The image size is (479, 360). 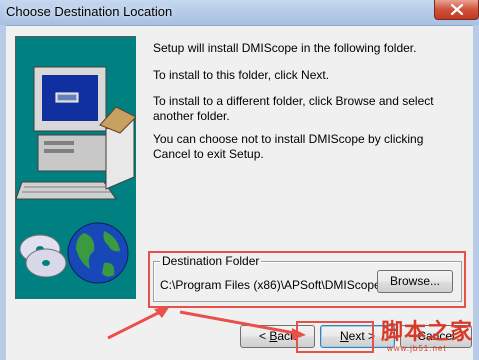 What do you see at coordinates (240, 323) in the screenshot?
I see `arrow-to-next` at bounding box center [240, 323].